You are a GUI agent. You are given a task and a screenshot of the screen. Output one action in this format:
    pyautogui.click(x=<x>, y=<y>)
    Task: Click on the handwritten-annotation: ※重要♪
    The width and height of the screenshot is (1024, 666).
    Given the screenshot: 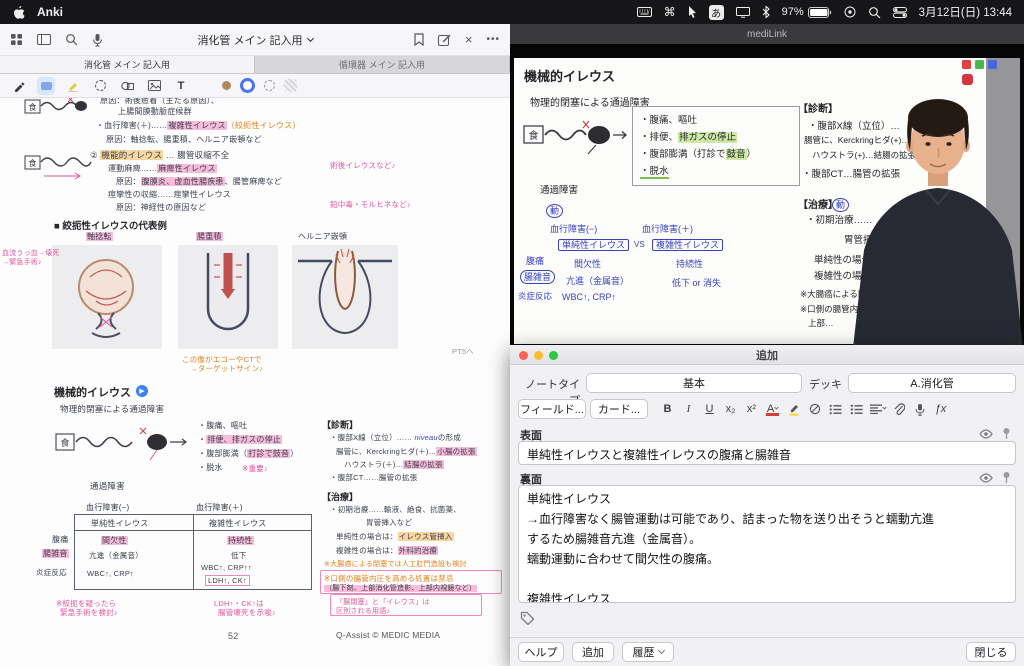 What is the action you would take?
    pyautogui.click(x=255, y=468)
    